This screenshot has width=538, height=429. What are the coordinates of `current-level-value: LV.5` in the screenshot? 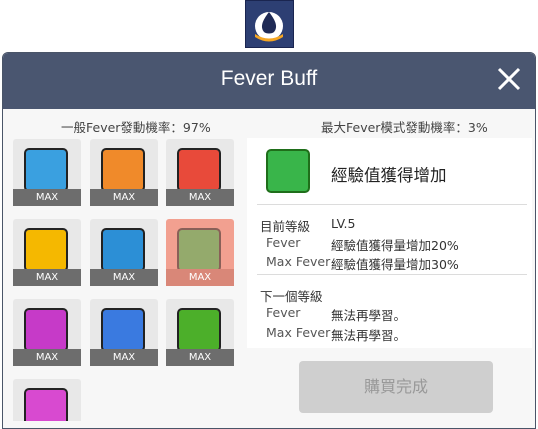 It's located at (343, 223).